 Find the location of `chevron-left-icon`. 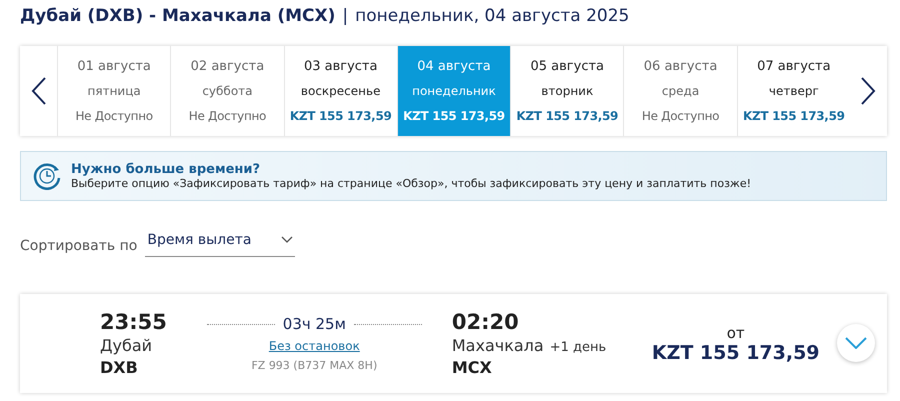

chevron-left-icon is located at coordinates (38, 91).